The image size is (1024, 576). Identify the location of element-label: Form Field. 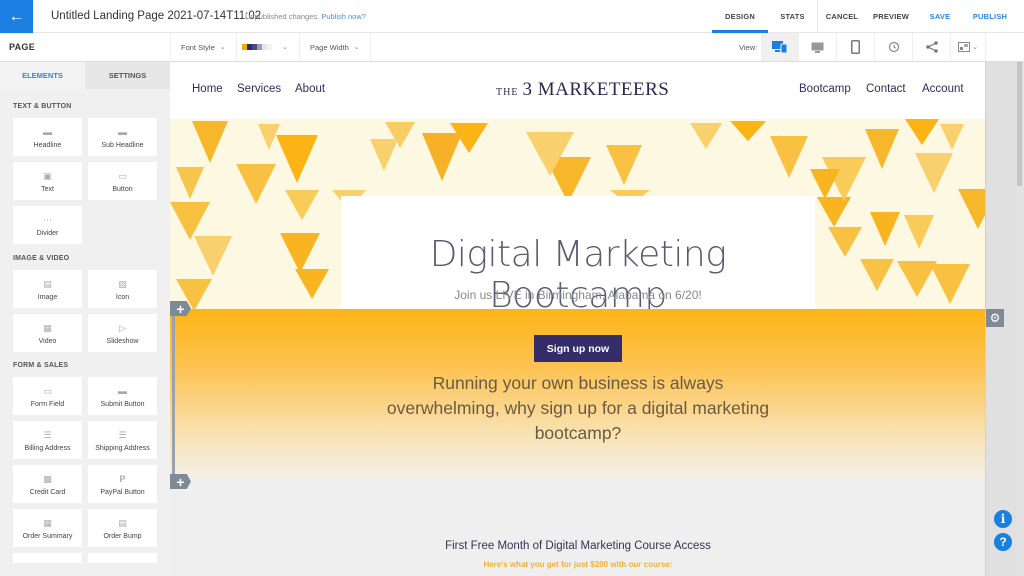
(47, 404).